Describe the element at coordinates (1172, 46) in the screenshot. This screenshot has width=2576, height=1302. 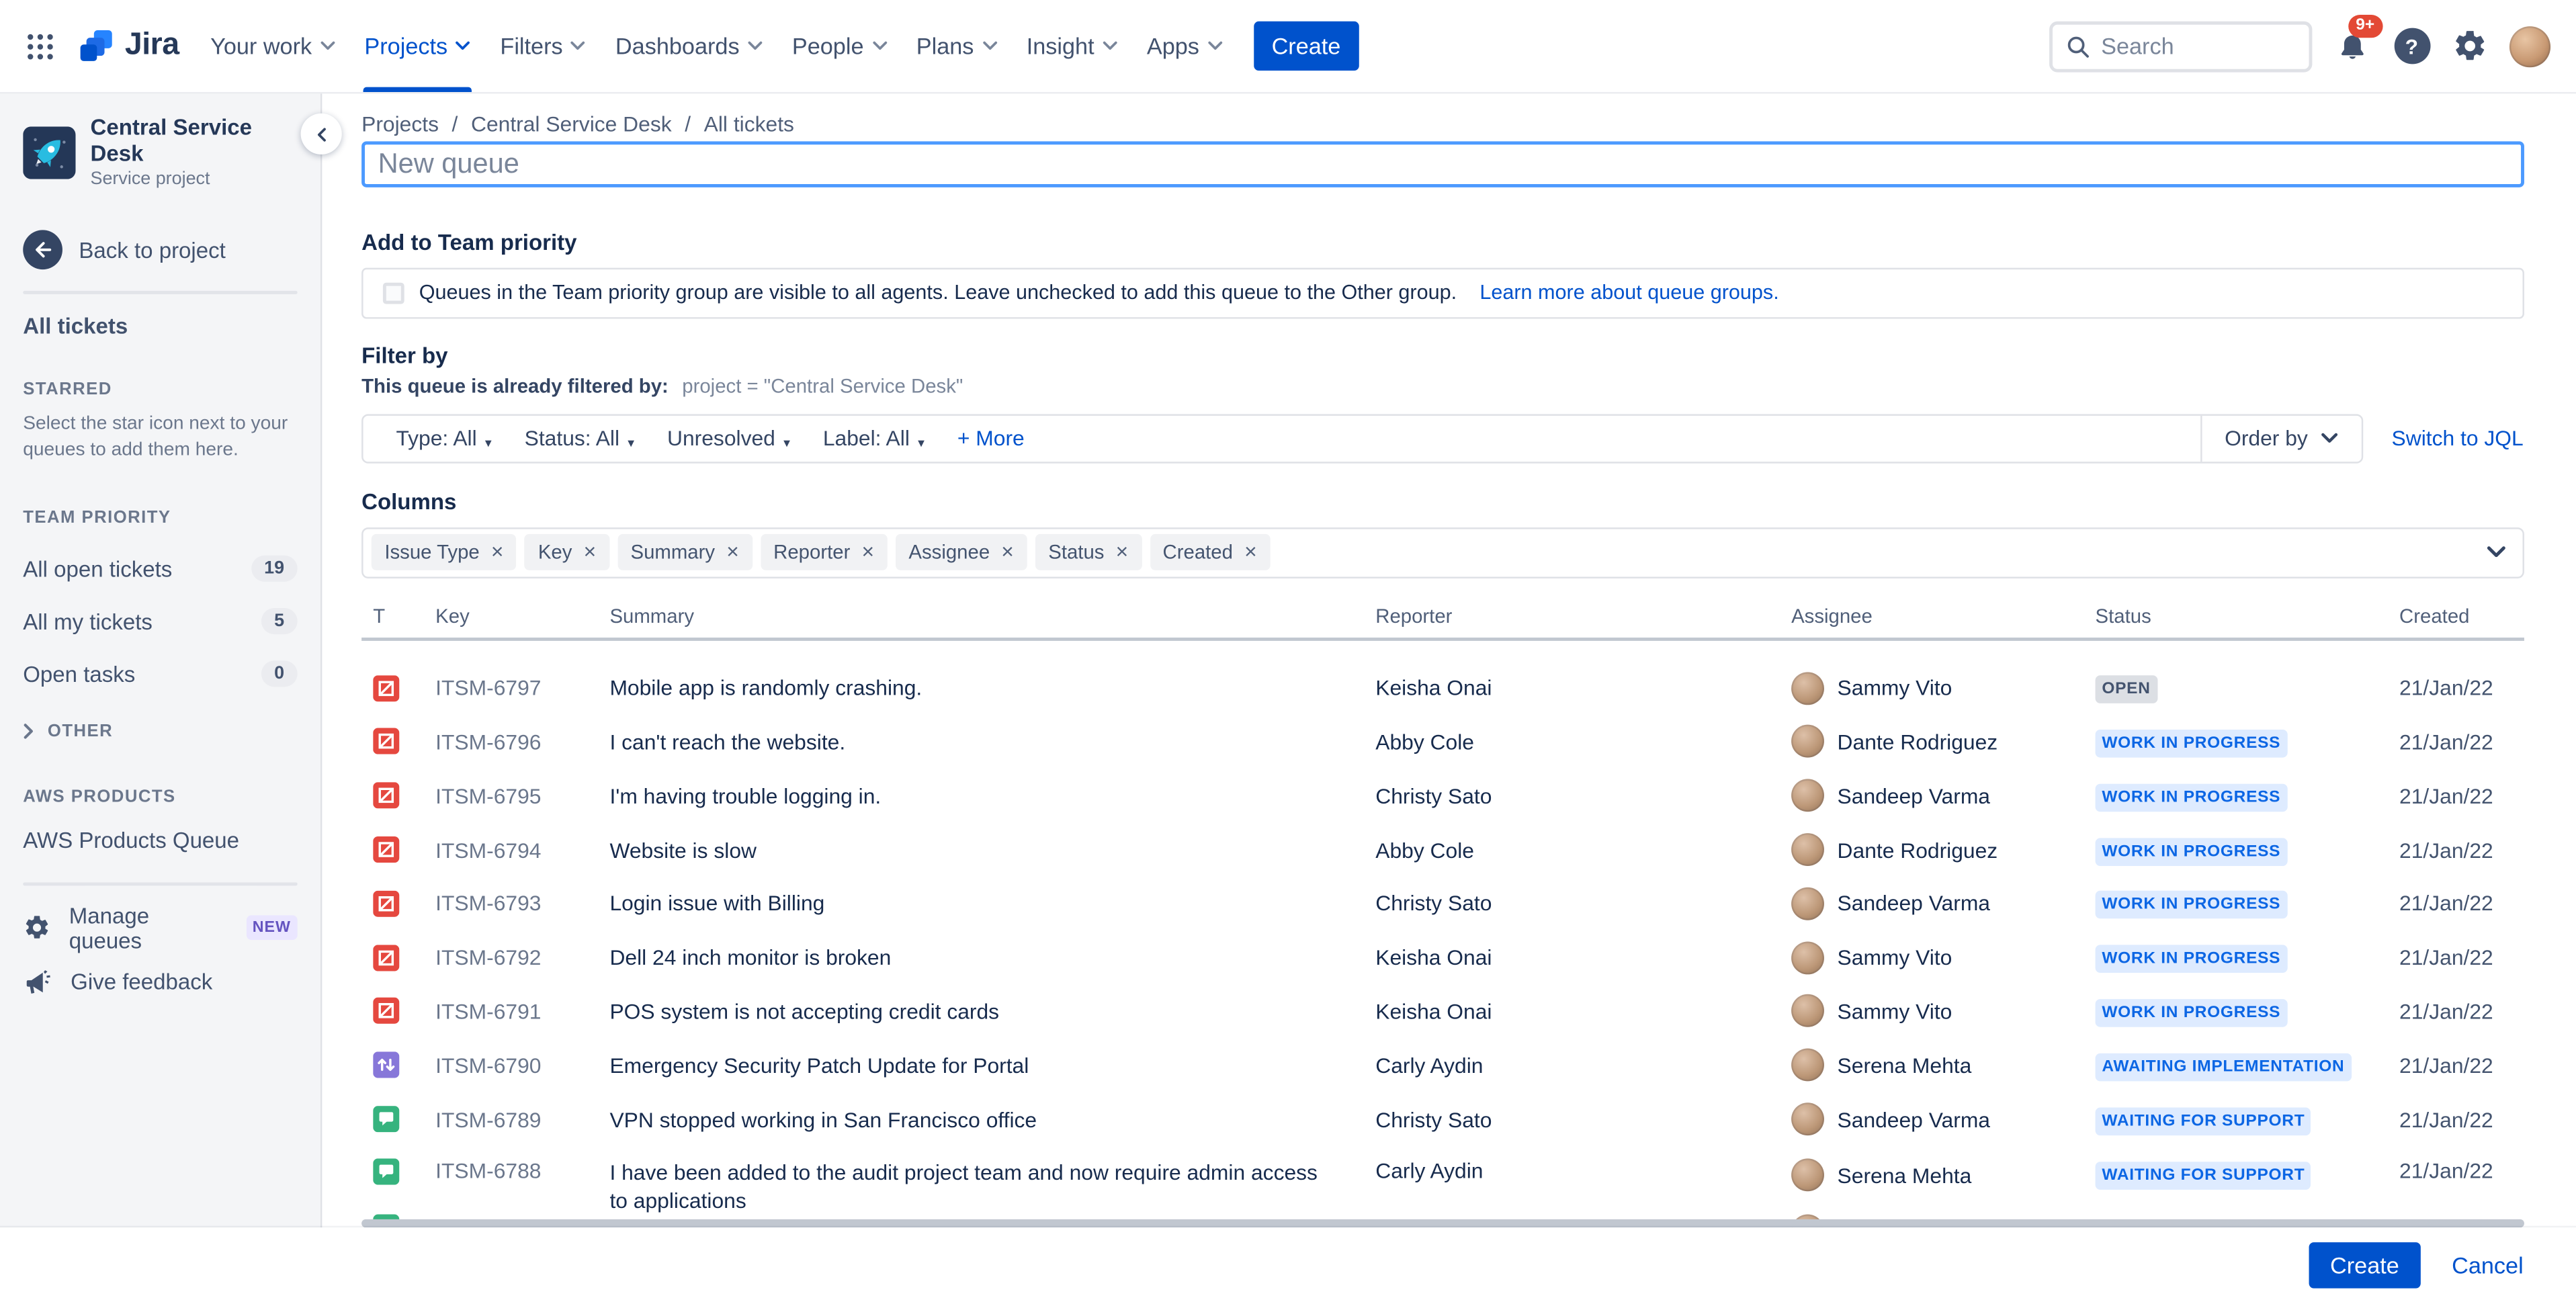
I see `nav-item-label: Apps` at that location.